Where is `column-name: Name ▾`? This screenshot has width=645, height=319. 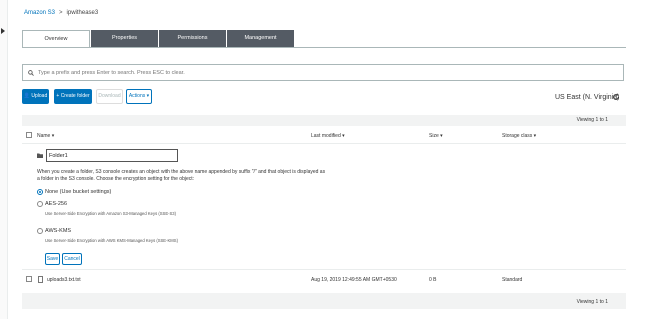
column-name: Name ▾ is located at coordinates (45, 136).